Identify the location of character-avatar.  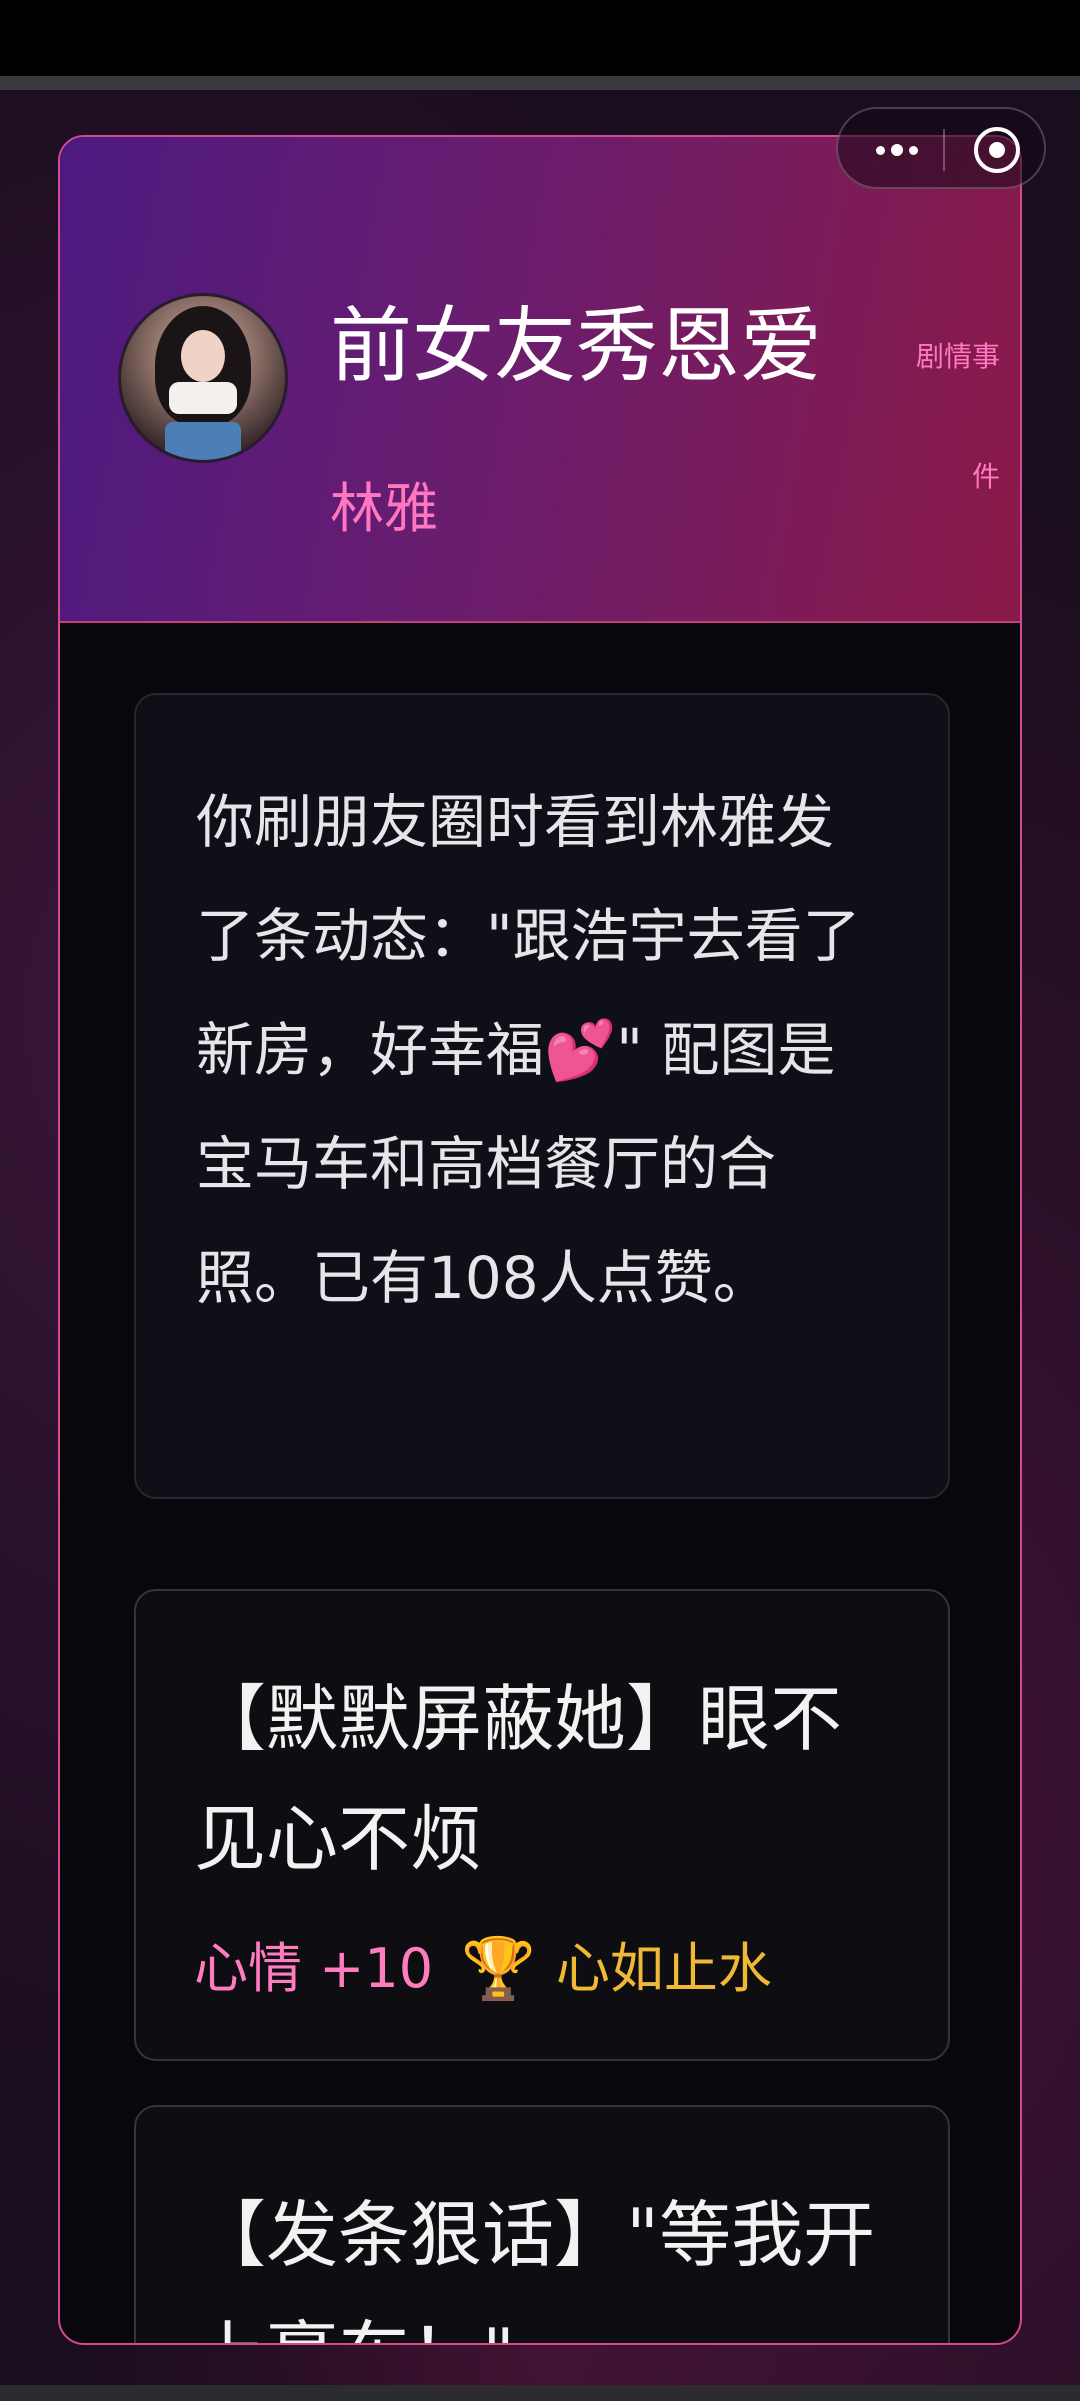
(203, 378).